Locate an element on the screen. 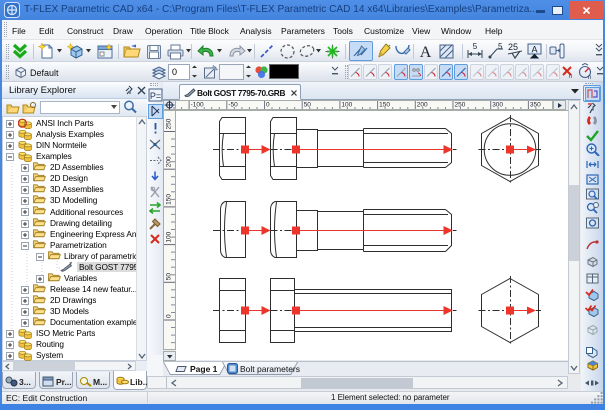 The height and width of the screenshot is (410, 605). svg-text: 100 is located at coordinates (169, 236).